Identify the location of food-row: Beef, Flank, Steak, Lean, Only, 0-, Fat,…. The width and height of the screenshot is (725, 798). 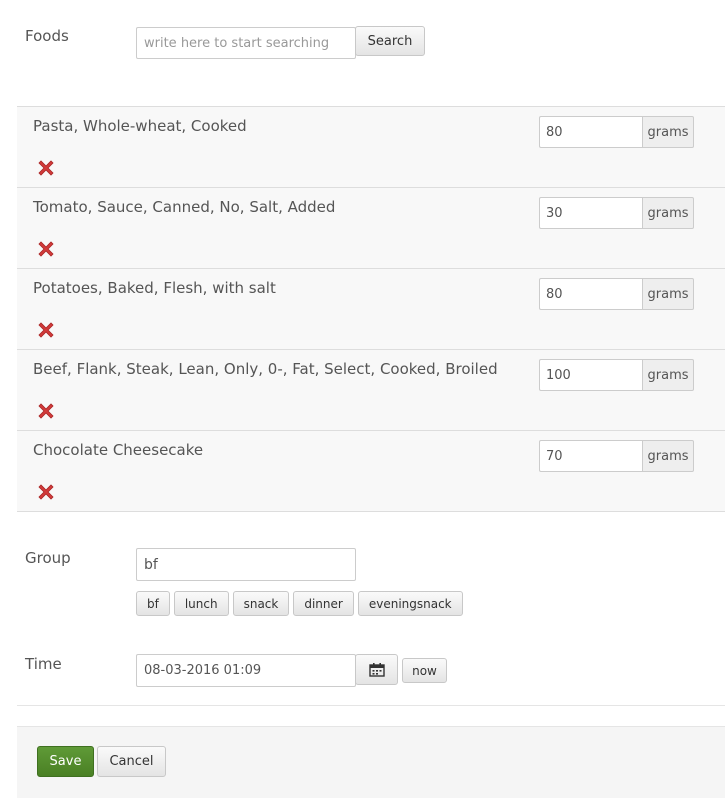
(371, 389).